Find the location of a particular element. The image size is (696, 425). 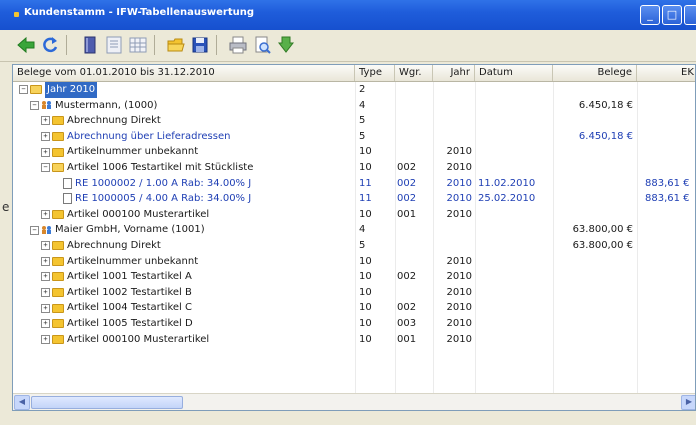

scrollbar-thumb is located at coordinates (107, 402).